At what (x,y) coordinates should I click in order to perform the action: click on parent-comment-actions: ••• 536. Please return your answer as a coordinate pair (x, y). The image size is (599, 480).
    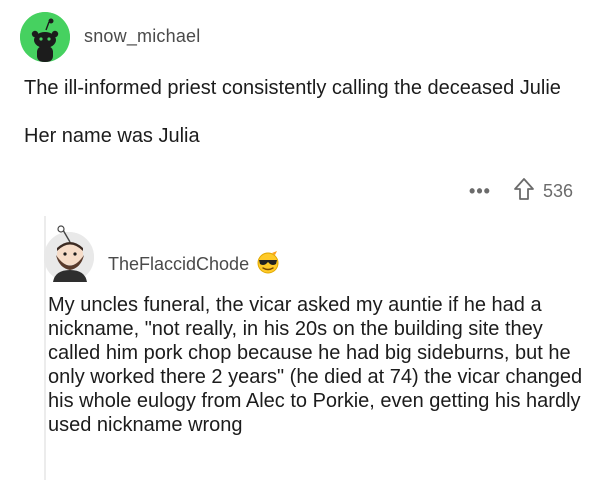
    Looking at the image, I should click on (521, 191).